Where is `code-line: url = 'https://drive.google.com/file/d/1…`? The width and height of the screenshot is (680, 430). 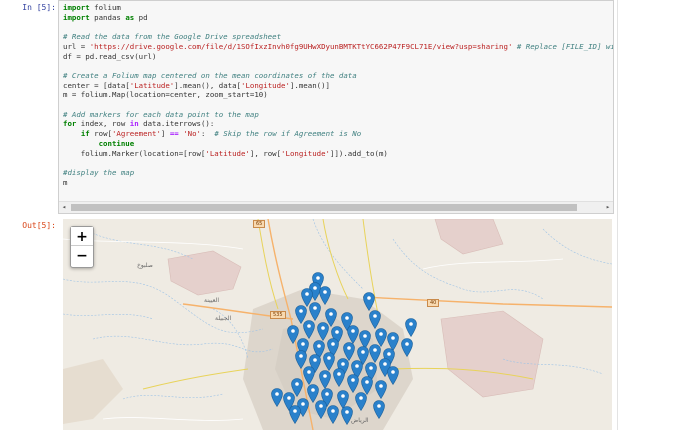
code-line: url = 'https://drive.google.com/file/d/1… is located at coordinates (338, 46).